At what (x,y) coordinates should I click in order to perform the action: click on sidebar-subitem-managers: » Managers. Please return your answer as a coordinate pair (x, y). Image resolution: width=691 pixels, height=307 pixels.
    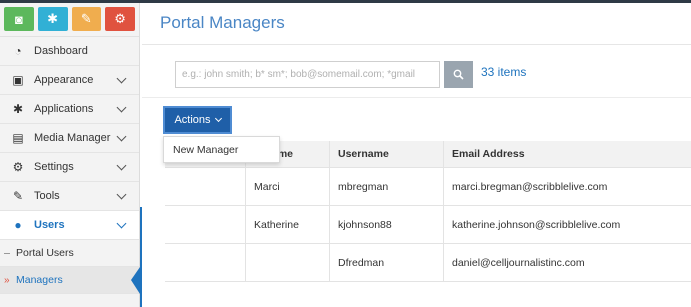
    Looking at the image, I should click on (70, 280).